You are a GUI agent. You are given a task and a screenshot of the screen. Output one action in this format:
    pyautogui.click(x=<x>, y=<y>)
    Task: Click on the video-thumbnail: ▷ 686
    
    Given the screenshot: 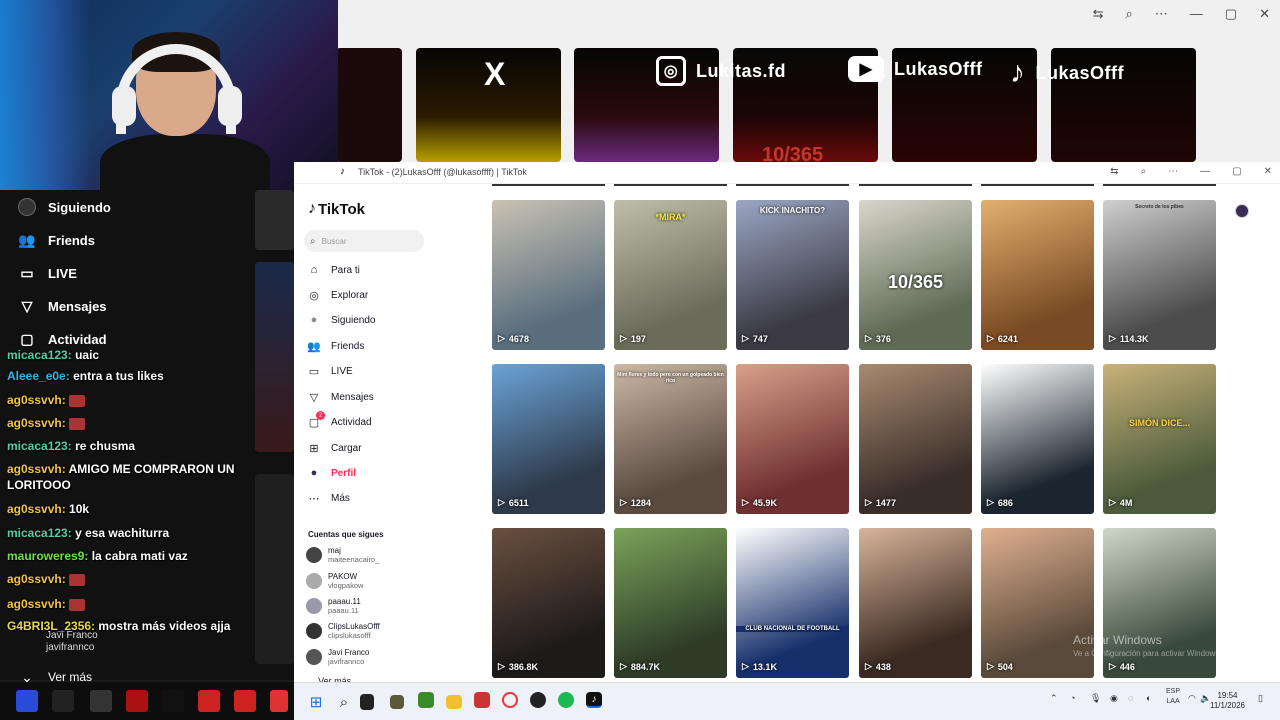 What is the action you would take?
    pyautogui.click(x=1037, y=439)
    